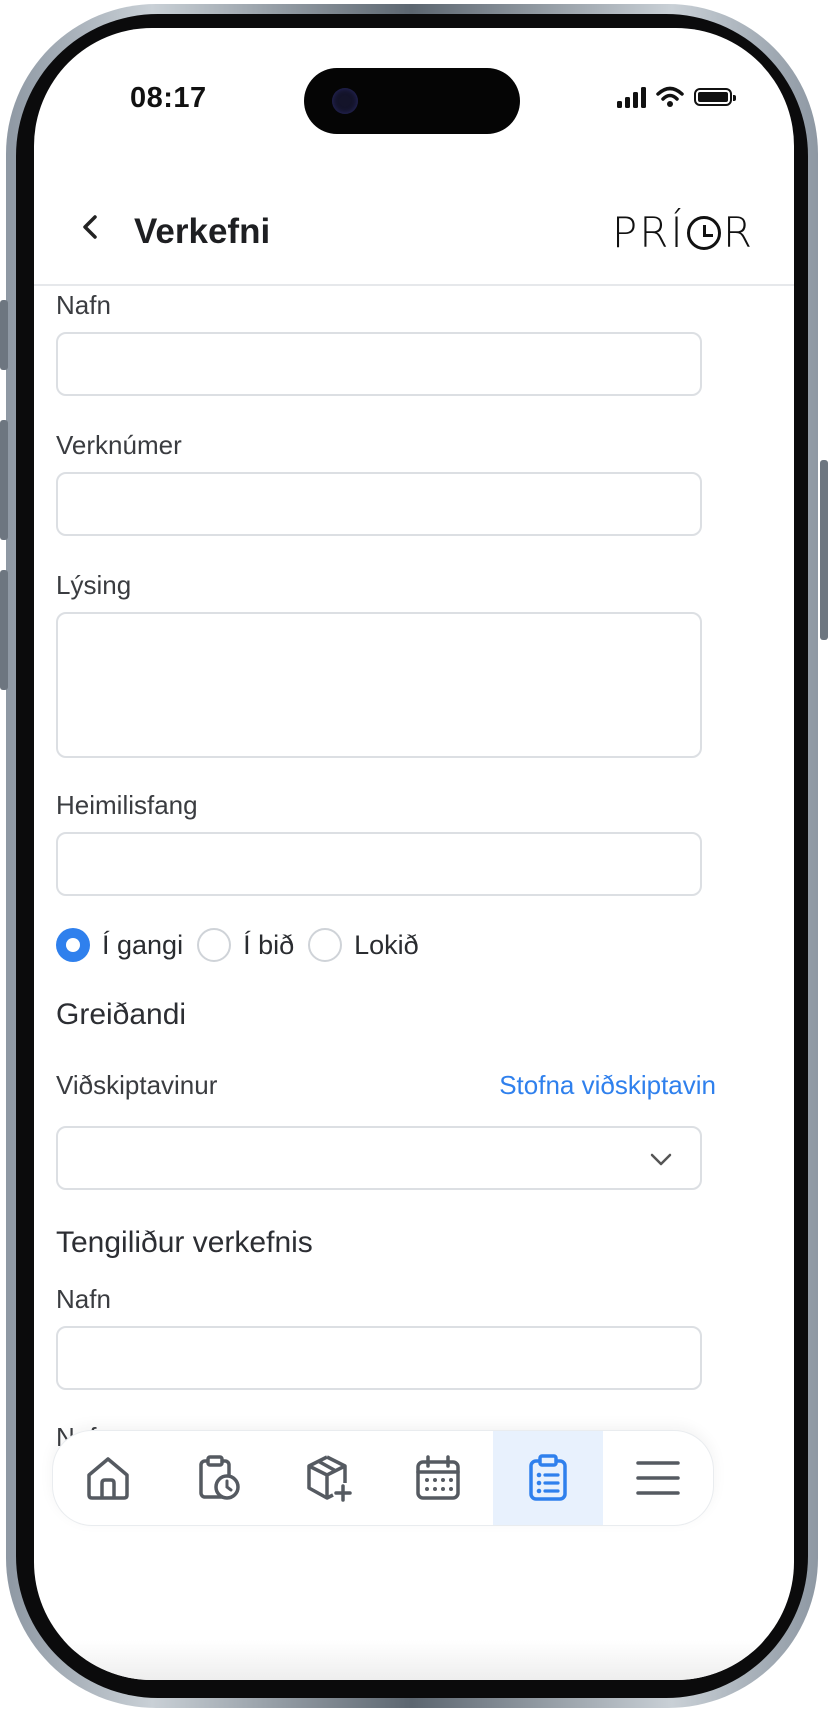  What do you see at coordinates (379, 364) in the screenshot?
I see `name-input` at bounding box center [379, 364].